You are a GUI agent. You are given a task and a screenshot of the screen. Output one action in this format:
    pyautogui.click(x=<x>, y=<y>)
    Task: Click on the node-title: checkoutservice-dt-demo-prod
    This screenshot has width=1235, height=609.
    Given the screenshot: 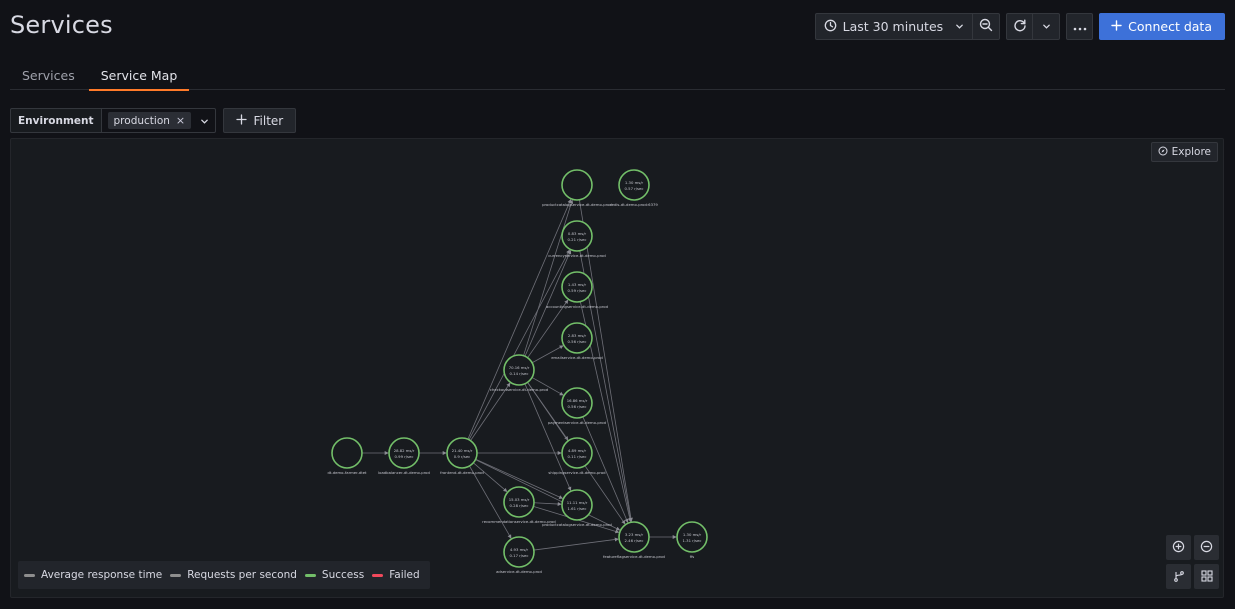 What is the action you would take?
    pyautogui.click(x=519, y=389)
    